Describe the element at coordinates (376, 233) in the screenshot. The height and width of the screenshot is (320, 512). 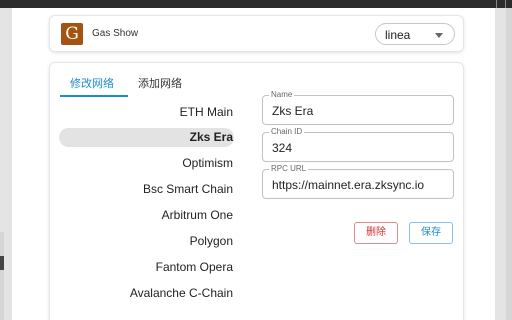
I see `delete-button: 删除` at that location.